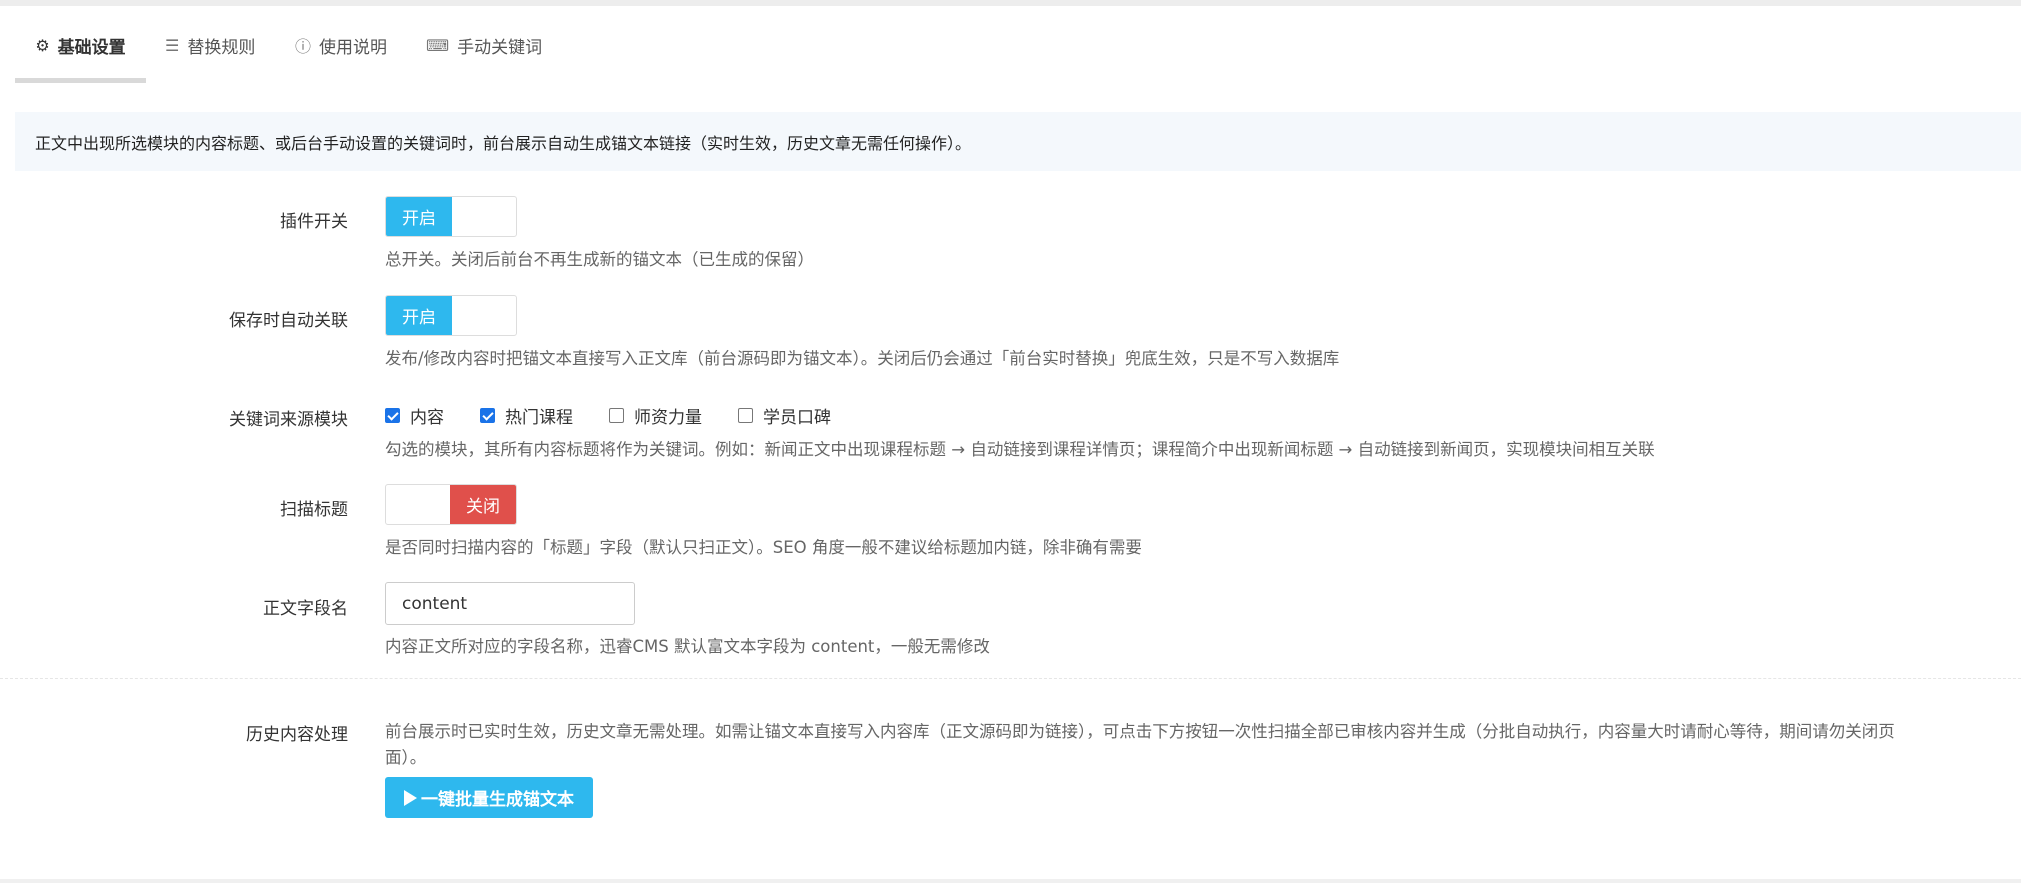  What do you see at coordinates (497, 800) in the screenshot?
I see `batch-generate-label: 一键批量生成锚文本` at bounding box center [497, 800].